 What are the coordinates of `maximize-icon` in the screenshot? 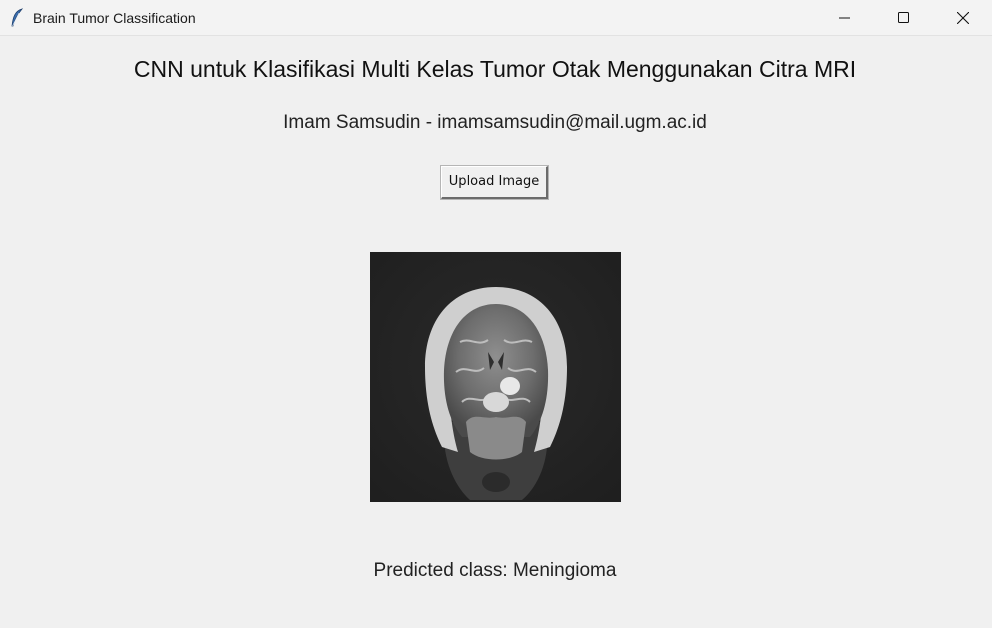 It's located at (903, 17).